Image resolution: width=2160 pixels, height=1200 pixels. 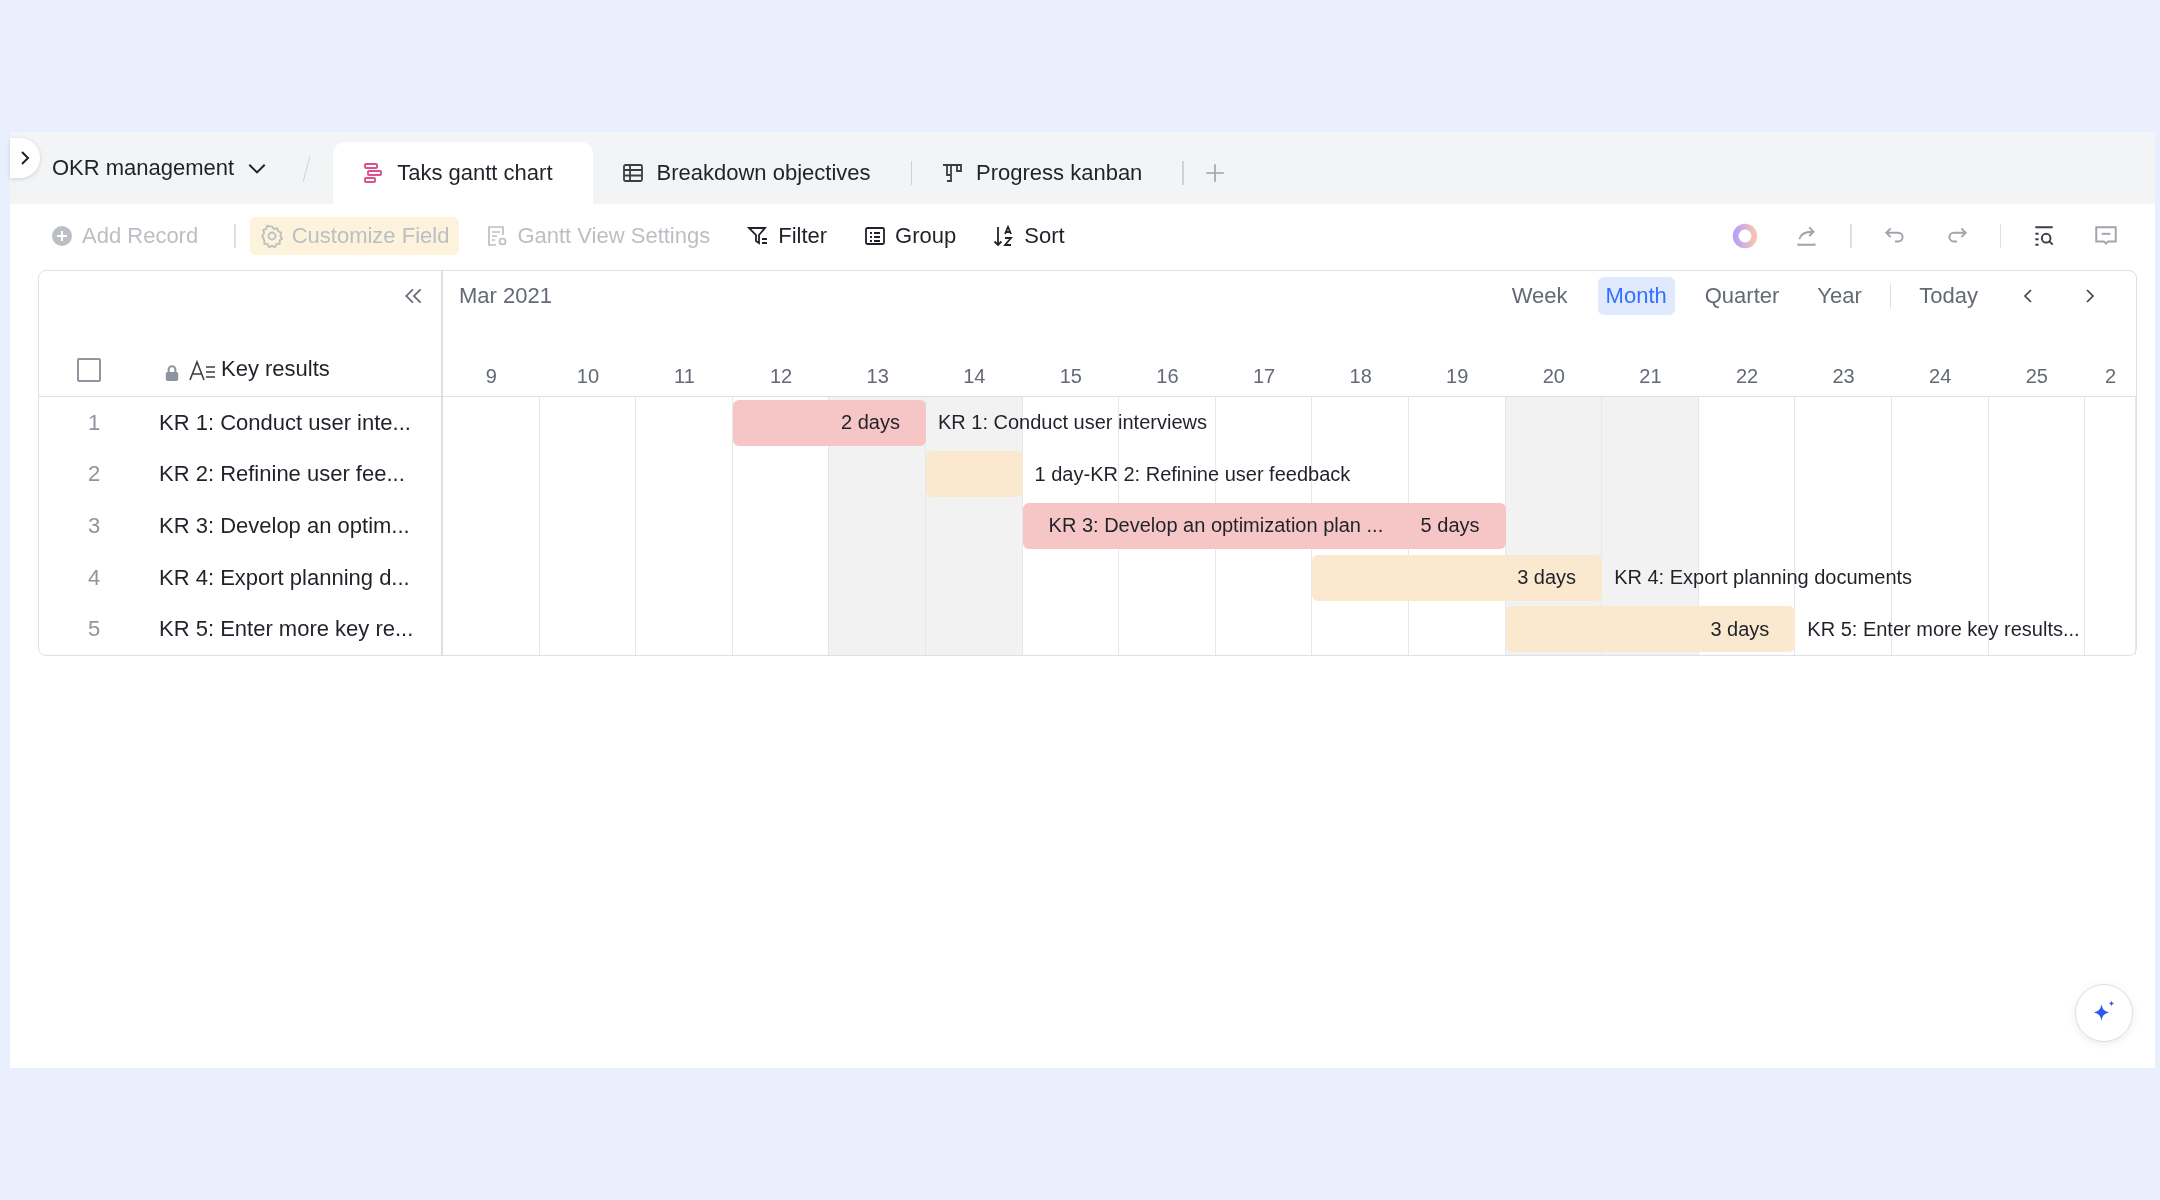 What do you see at coordinates (1948, 296) in the screenshot?
I see `today-button: Today` at bounding box center [1948, 296].